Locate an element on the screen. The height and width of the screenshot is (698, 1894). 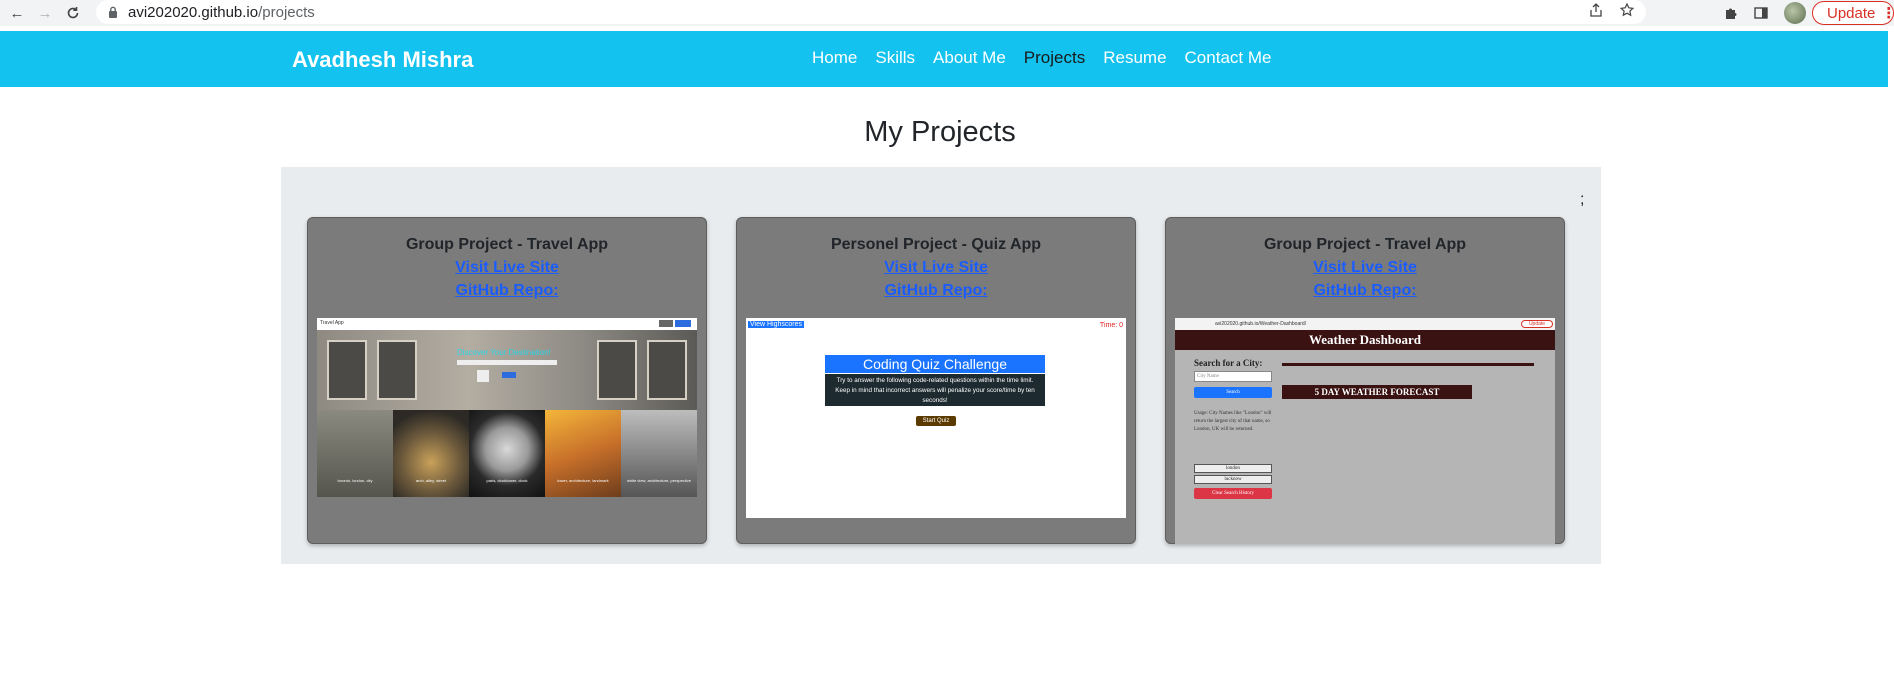
profile-avatar is located at coordinates (1795, 13).